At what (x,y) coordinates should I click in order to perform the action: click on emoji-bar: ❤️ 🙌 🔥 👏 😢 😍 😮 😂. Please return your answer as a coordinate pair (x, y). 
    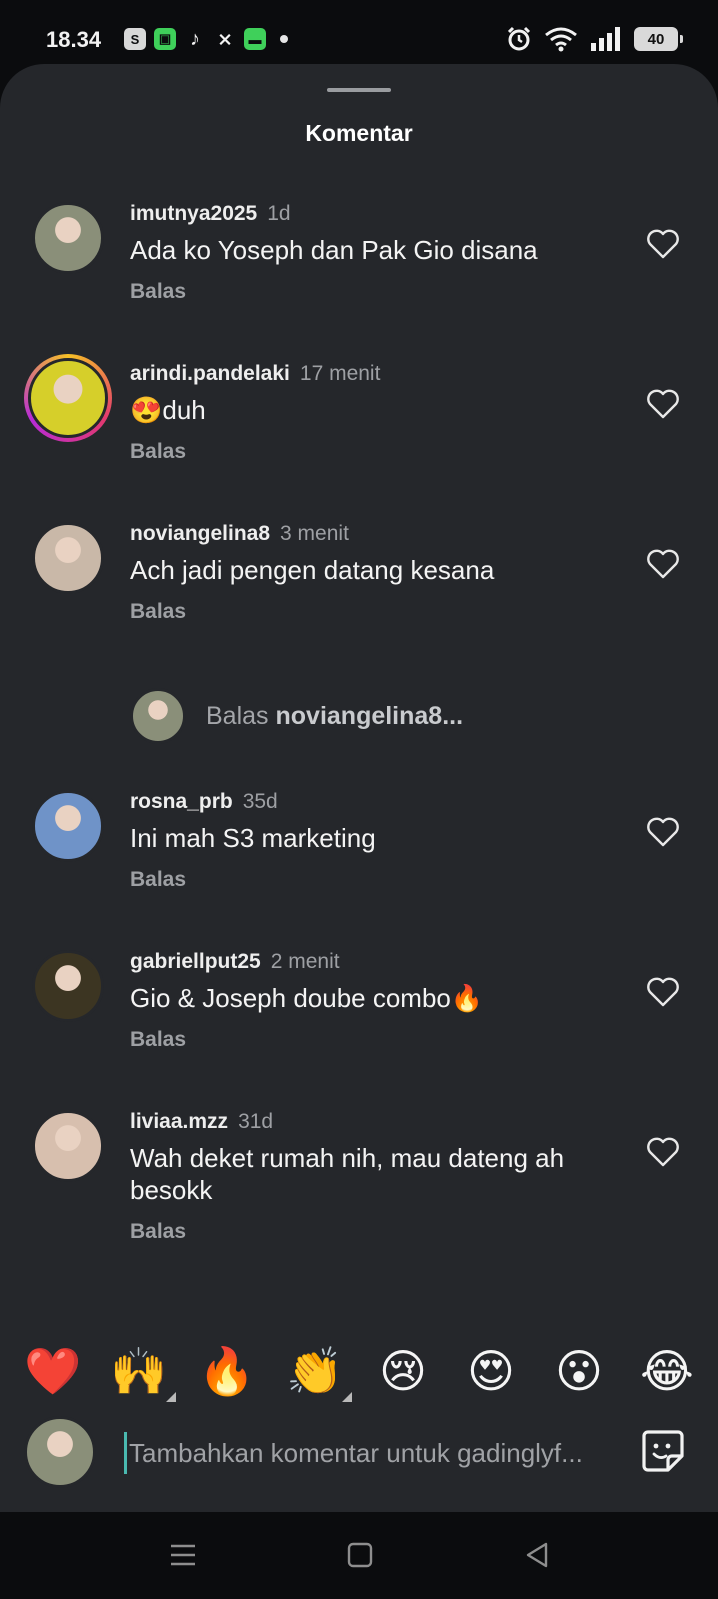
    Looking at the image, I should click on (359, 1365).